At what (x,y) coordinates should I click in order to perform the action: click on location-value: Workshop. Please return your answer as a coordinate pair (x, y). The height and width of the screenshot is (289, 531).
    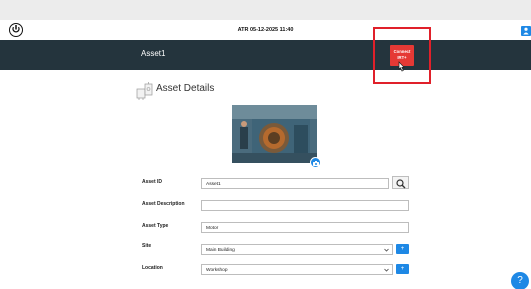
    Looking at the image, I should click on (217, 270).